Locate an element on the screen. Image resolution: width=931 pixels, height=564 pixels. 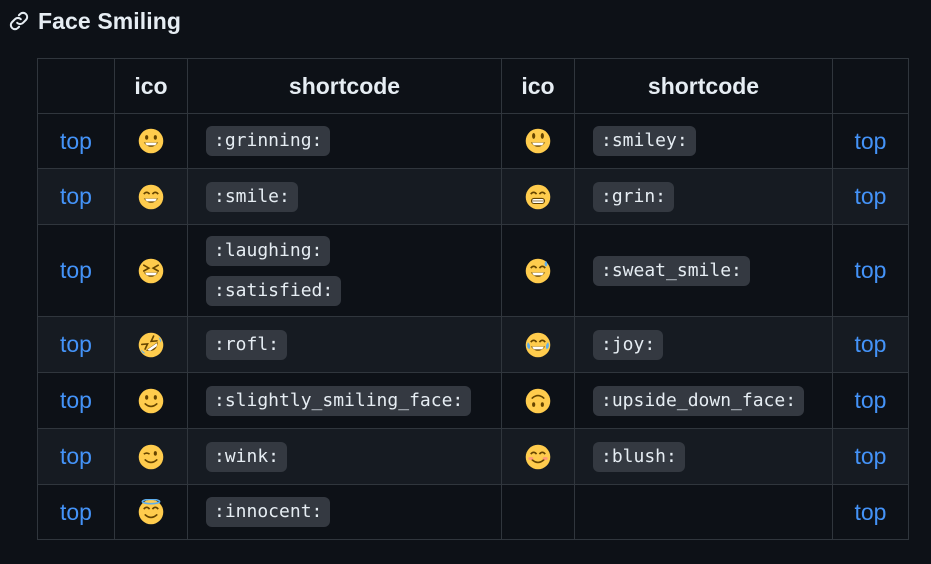
link-icon is located at coordinates (19, 21).